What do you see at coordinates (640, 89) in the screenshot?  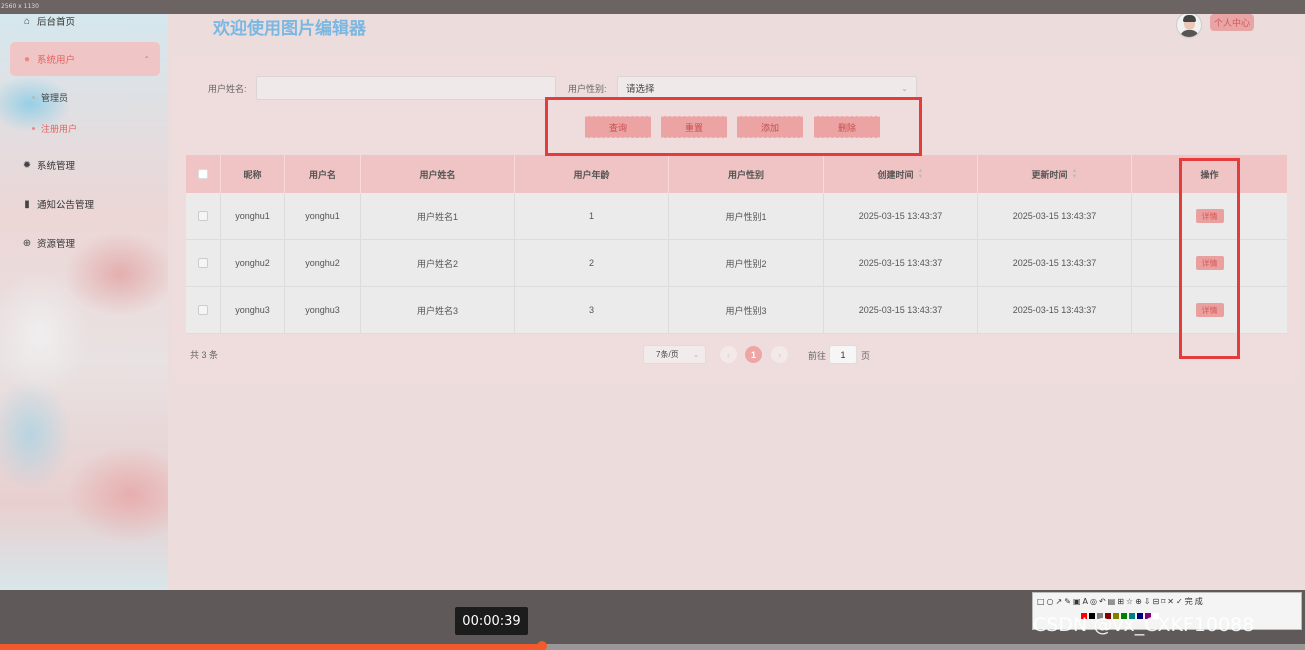 I see `gender-select-value: 请选择` at bounding box center [640, 89].